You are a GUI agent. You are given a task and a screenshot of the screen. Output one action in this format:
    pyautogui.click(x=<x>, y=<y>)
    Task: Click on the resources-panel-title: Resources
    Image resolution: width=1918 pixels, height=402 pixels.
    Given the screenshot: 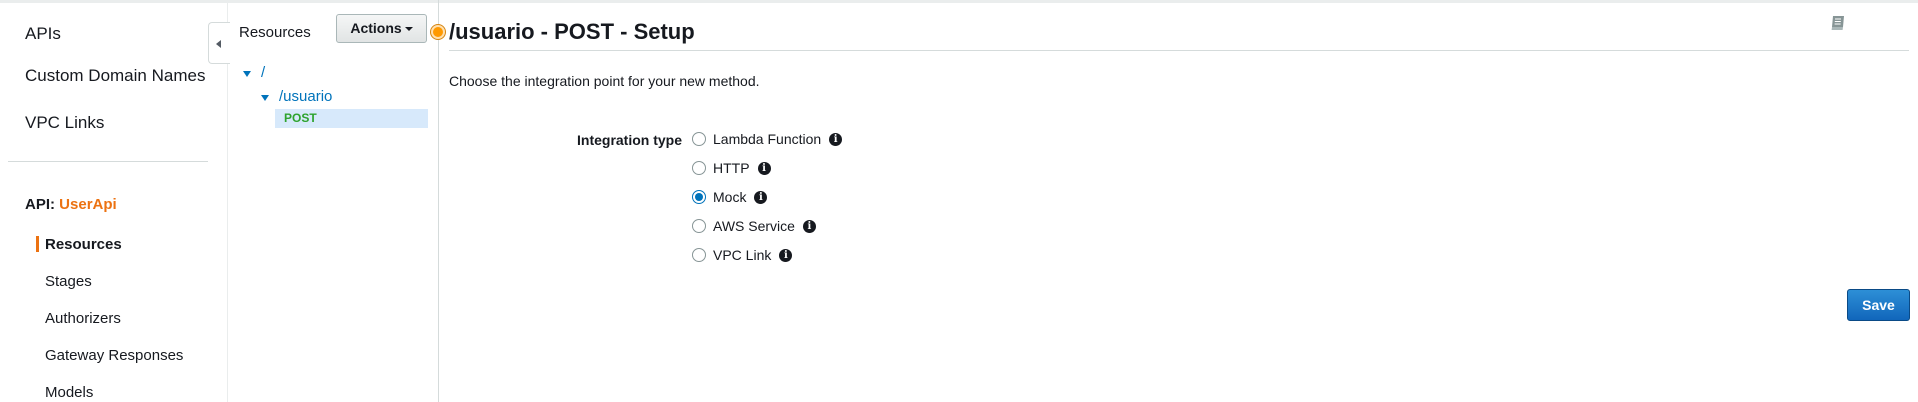 What is the action you would take?
    pyautogui.click(x=275, y=32)
    